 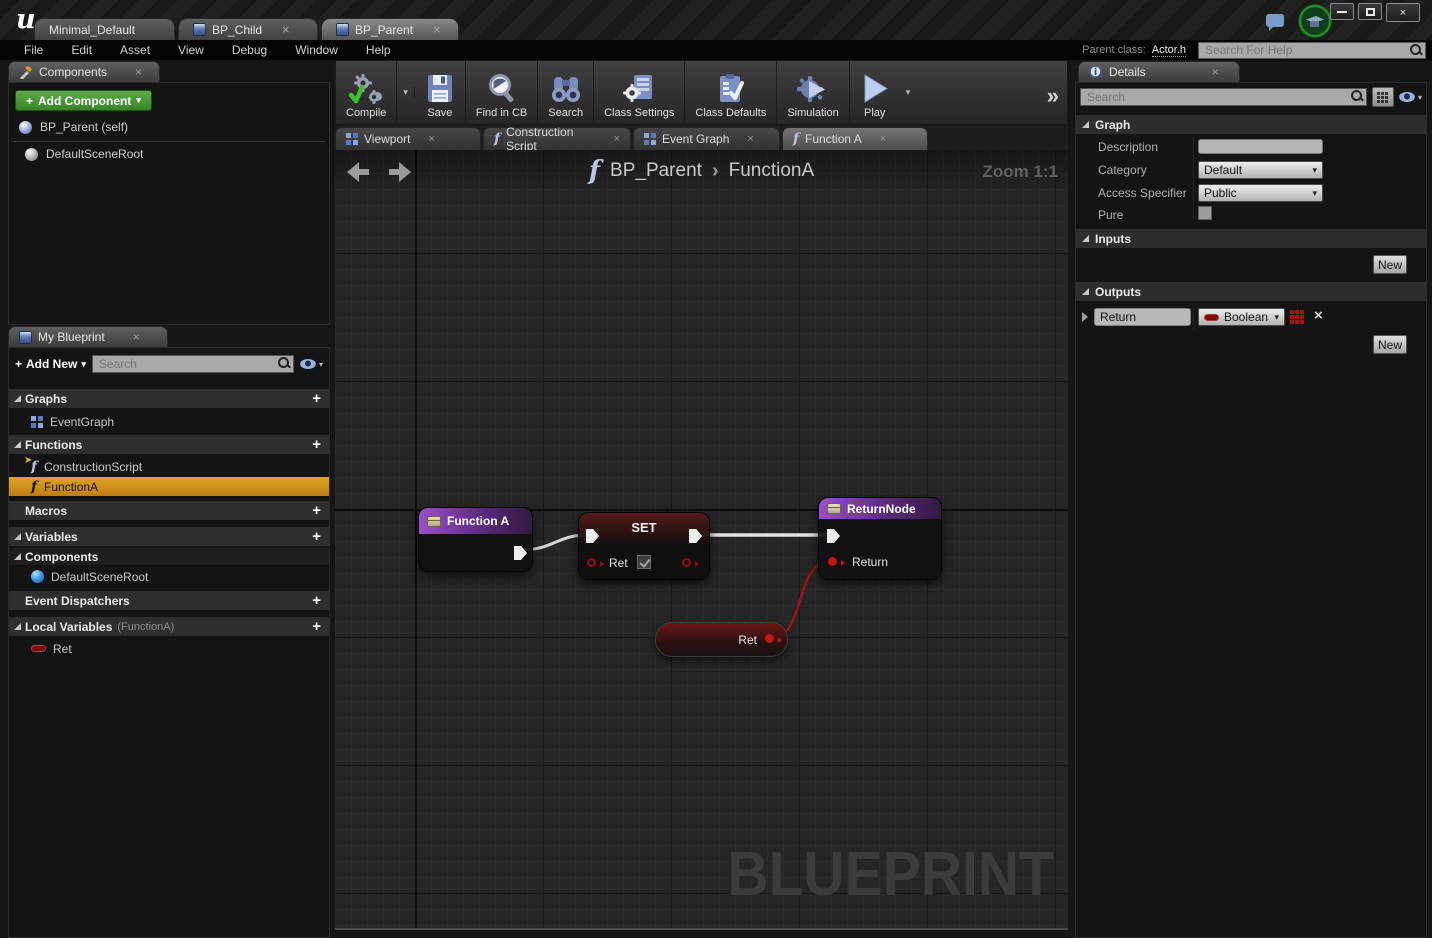 I want to click on category-dropdown: Default ▾, so click(x=1260, y=170).